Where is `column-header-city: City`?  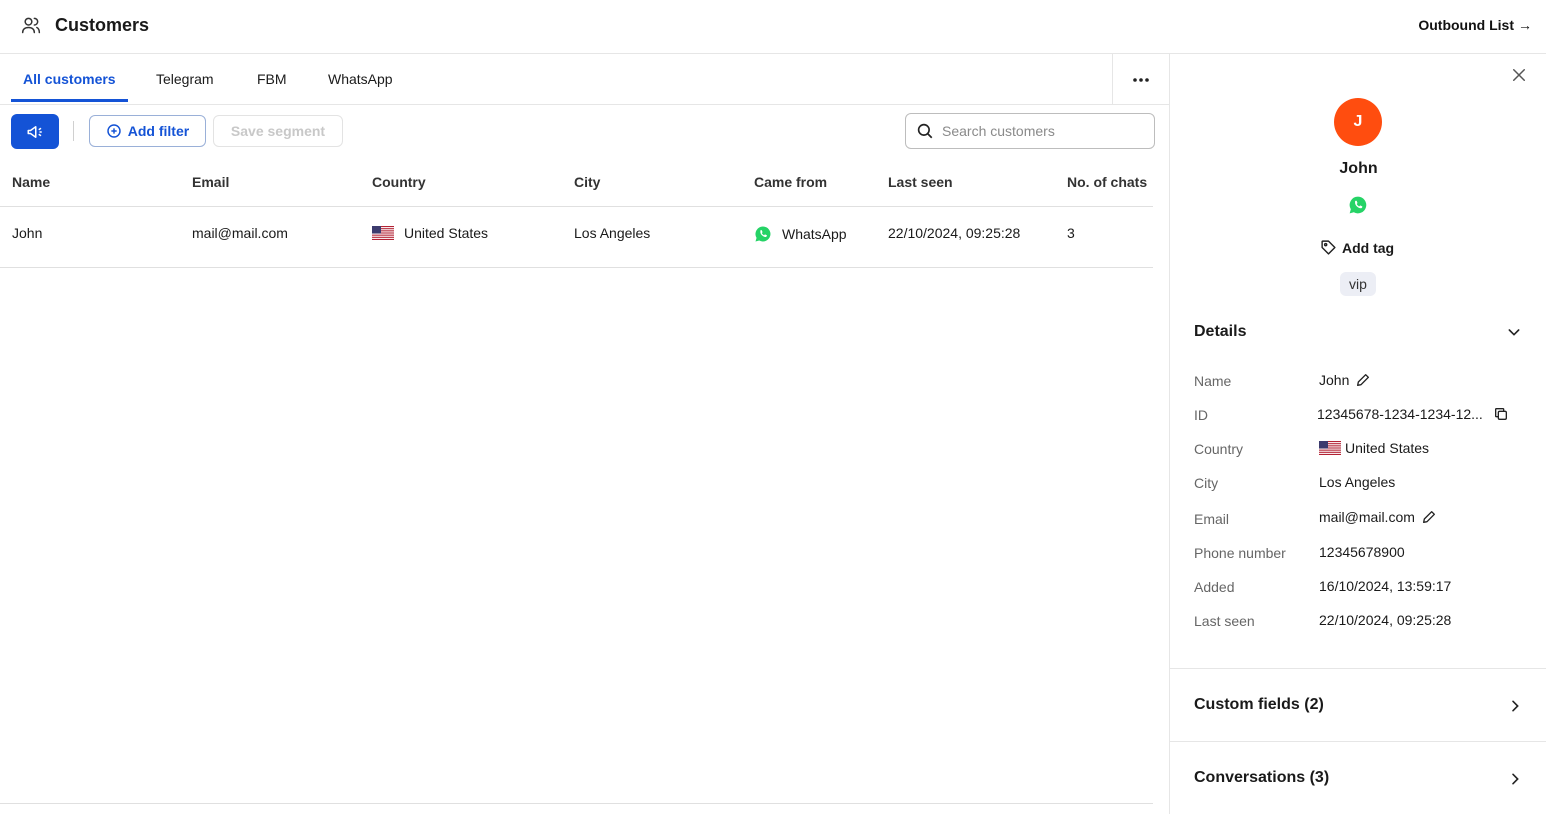
column-header-city: City is located at coordinates (587, 182).